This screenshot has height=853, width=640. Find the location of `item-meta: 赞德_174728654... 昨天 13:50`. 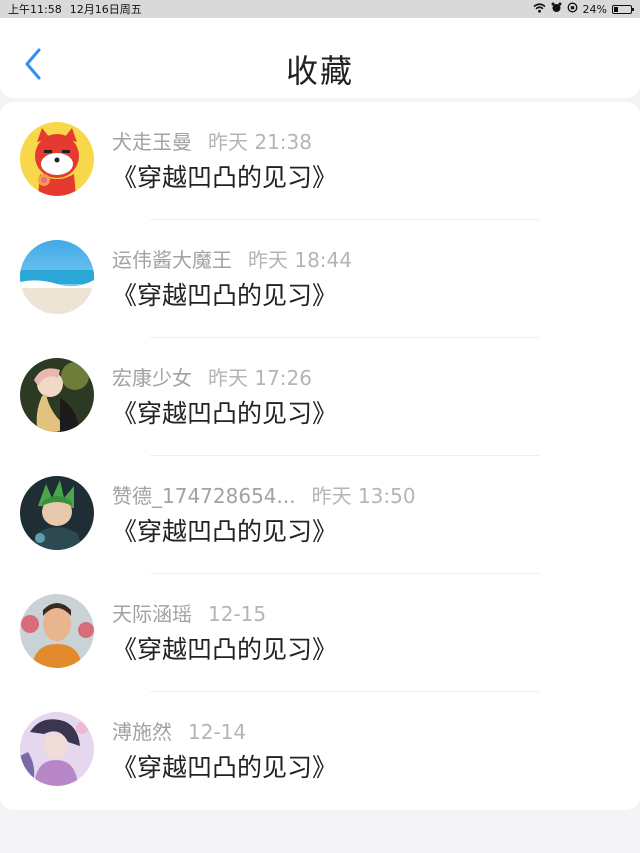

item-meta: 赞德_174728654... 昨天 13:50 is located at coordinates (264, 494).